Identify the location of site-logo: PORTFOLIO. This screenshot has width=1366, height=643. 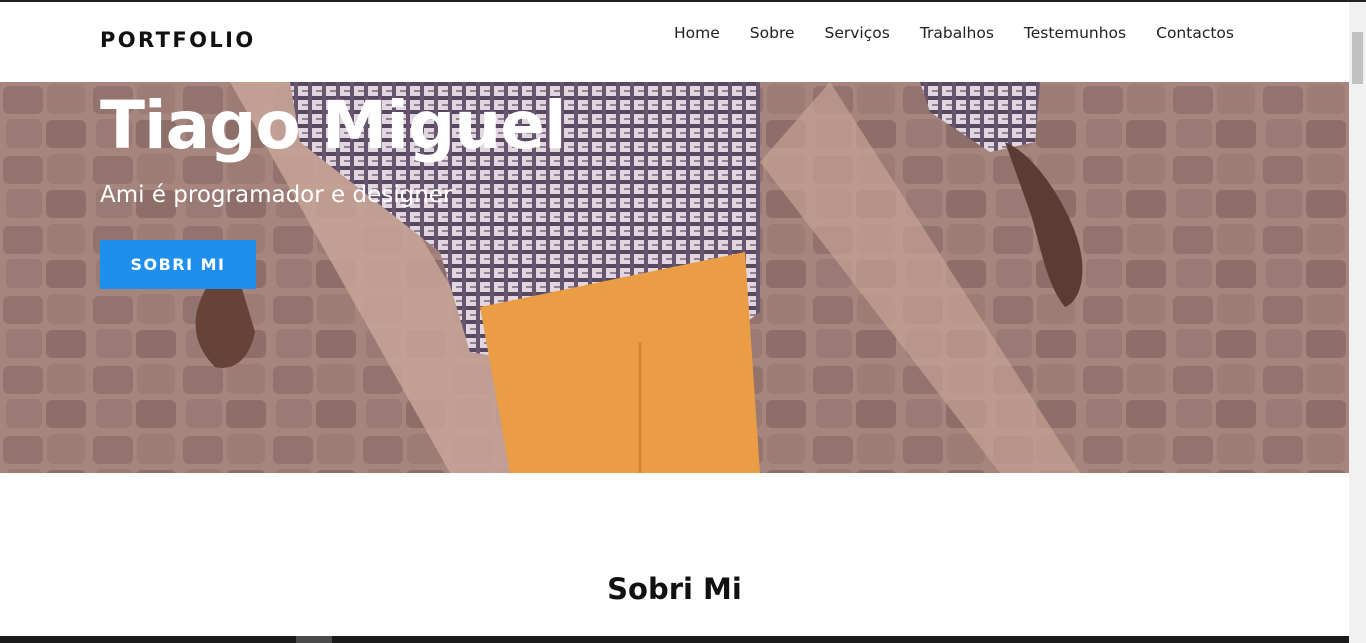
(178, 40).